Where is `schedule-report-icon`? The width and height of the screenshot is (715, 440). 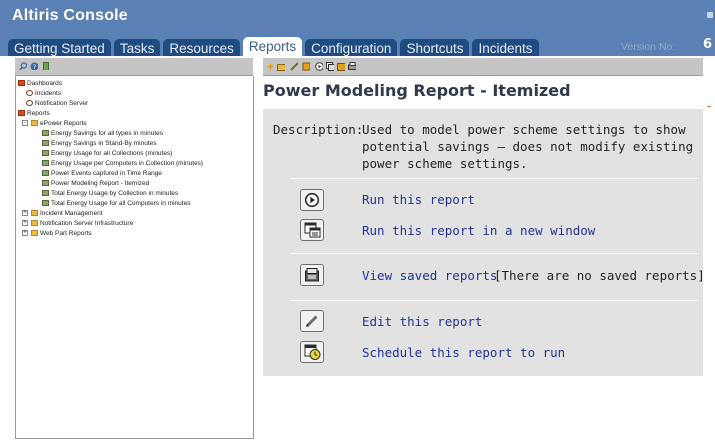 schedule-report-icon is located at coordinates (312, 352).